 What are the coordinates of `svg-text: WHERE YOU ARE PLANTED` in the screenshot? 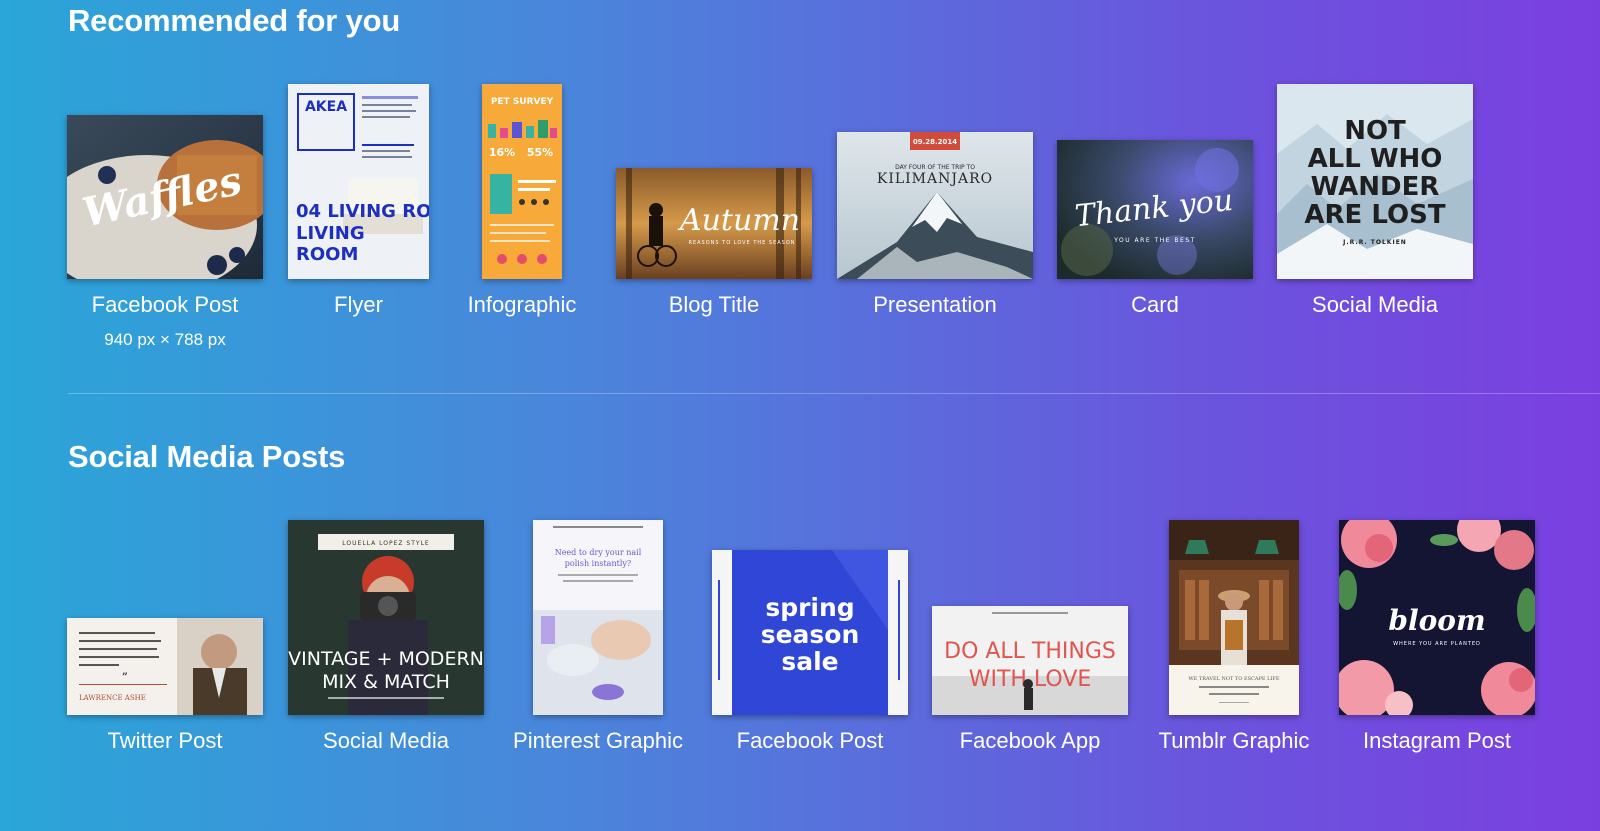 It's located at (1437, 644).